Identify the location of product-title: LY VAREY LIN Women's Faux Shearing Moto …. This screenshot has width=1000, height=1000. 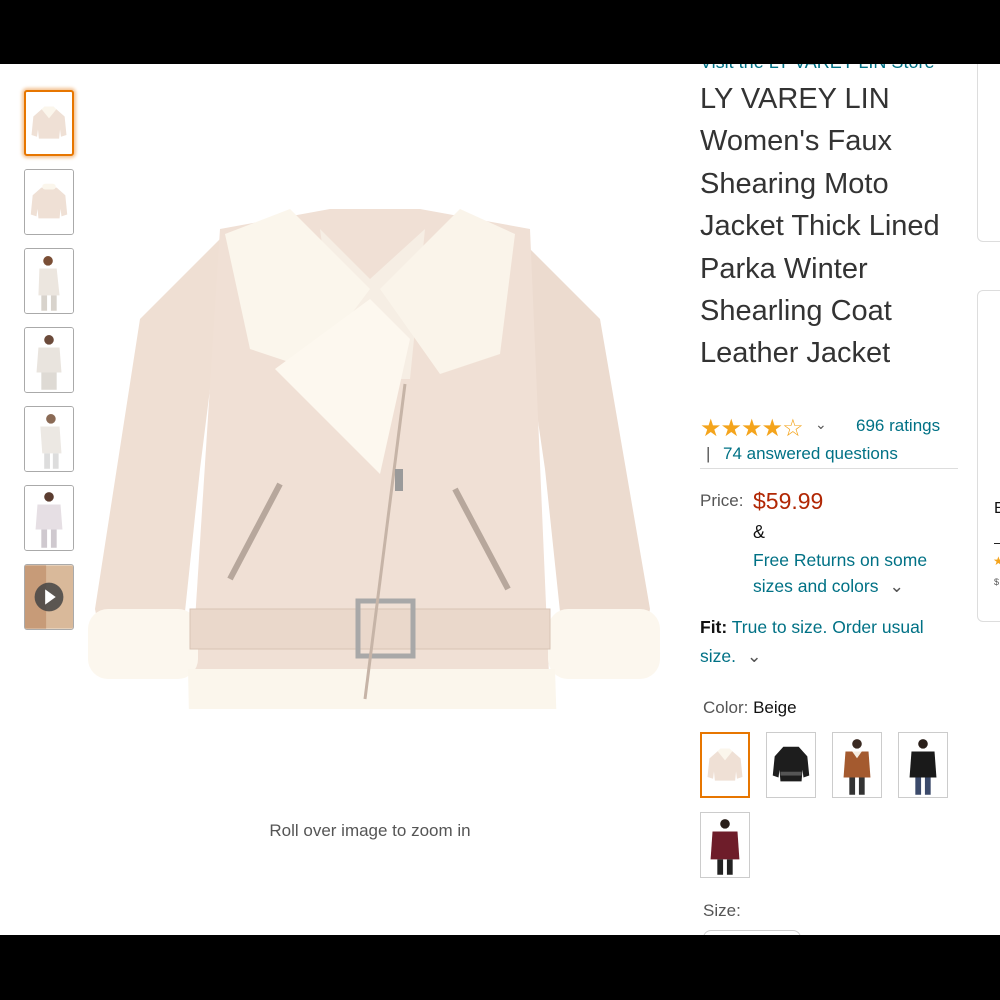
(820, 226).